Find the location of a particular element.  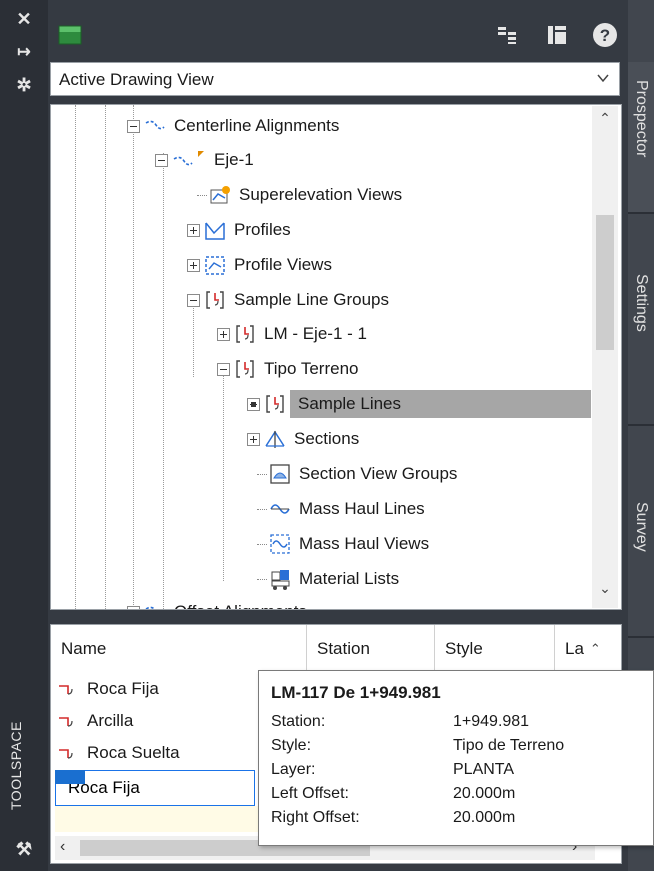

profile-icon is located at coordinates (215, 230).